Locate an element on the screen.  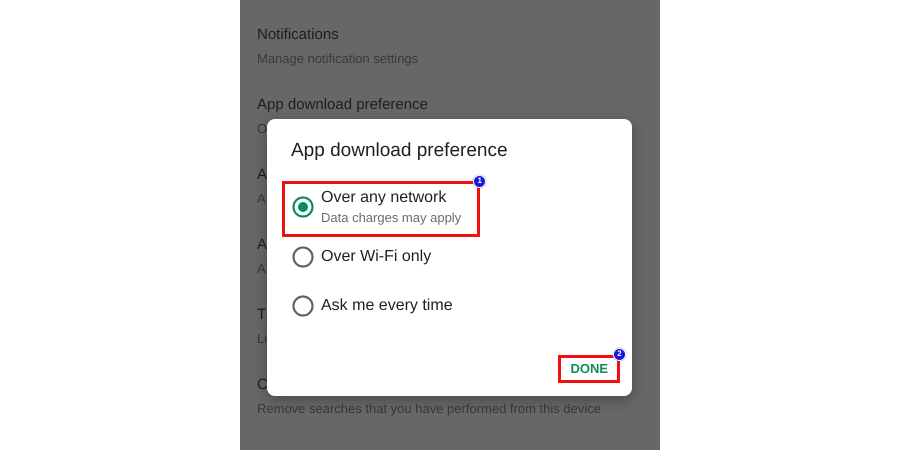
setting-title: T is located at coordinates (261, 315).